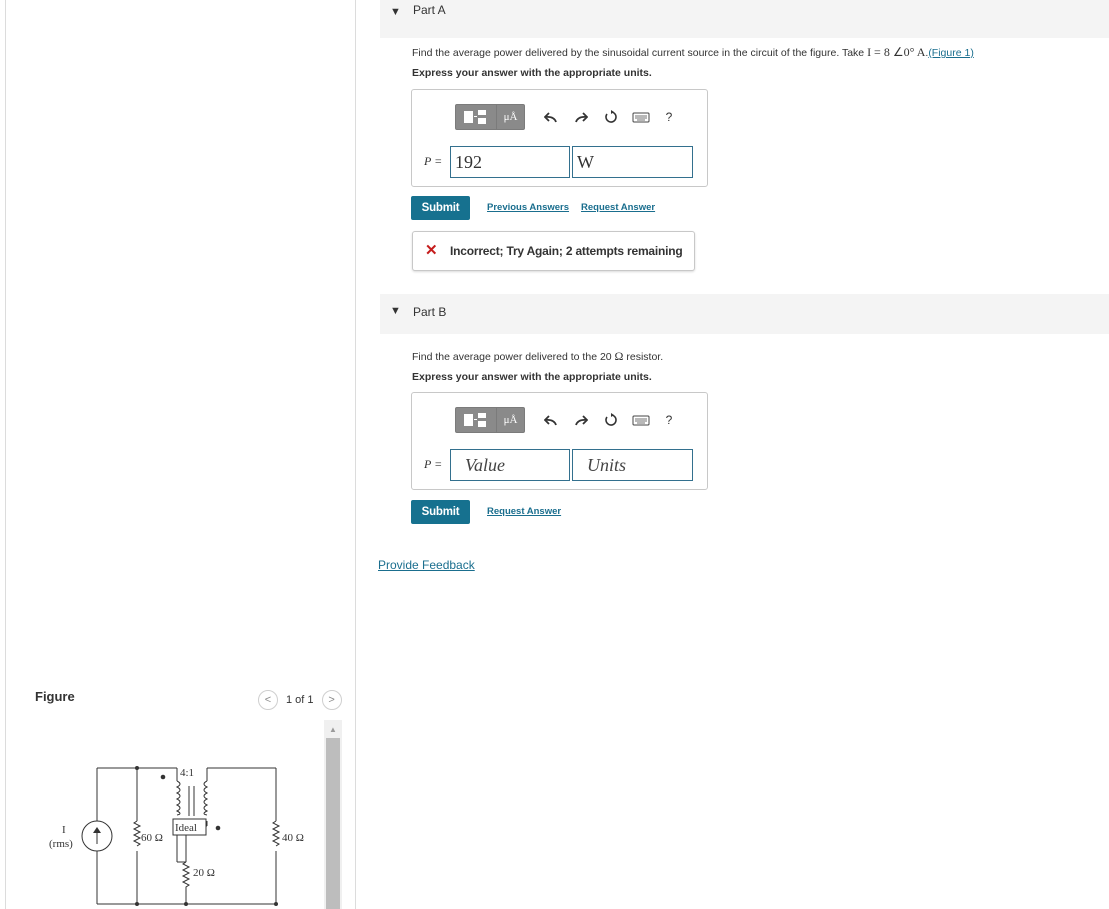 The width and height of the screenshot is (1109, 909). Describe the element at coordinates (510, 162) in the screenshot. I see `answer-value-input: 192` at that location.